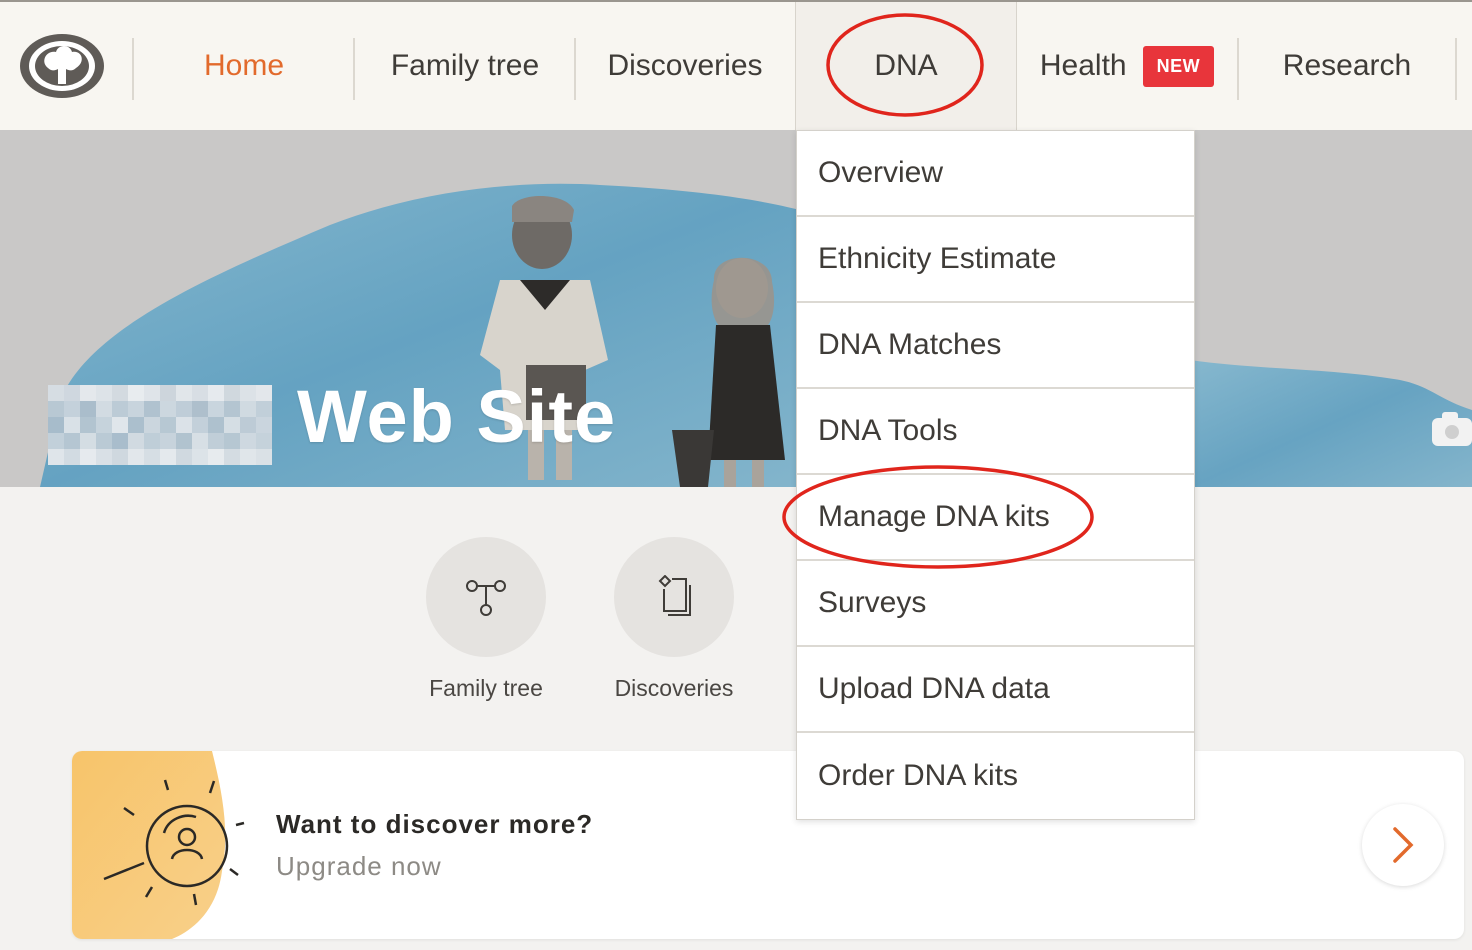 Image resolution: width=1472 pixels, height=950 pixels. I want to click on quick-link-label: Family tree, so click(486, 688).